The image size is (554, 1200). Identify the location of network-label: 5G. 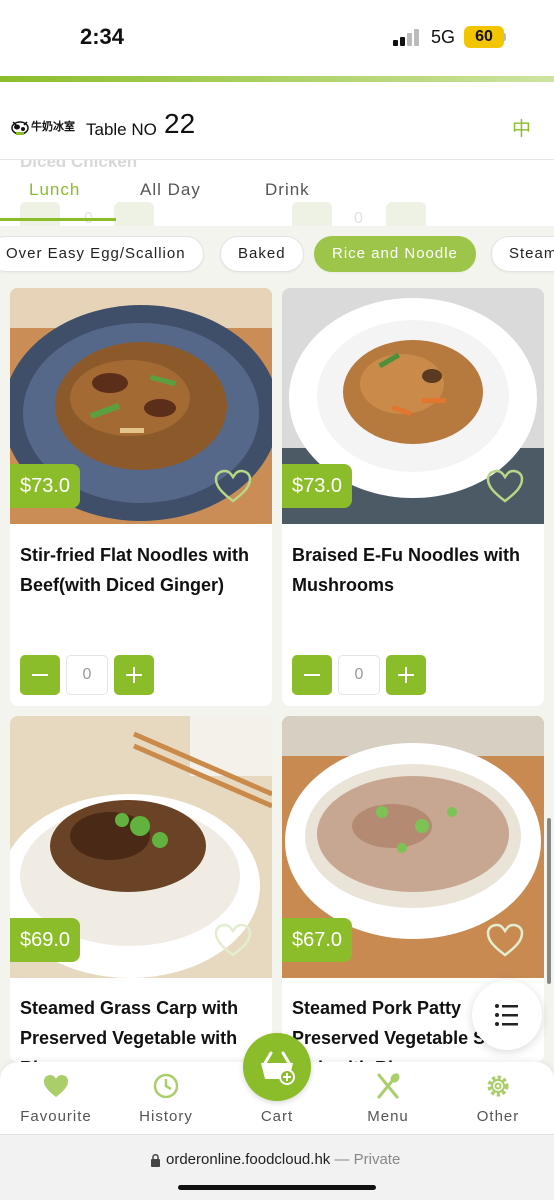
(443, 37).